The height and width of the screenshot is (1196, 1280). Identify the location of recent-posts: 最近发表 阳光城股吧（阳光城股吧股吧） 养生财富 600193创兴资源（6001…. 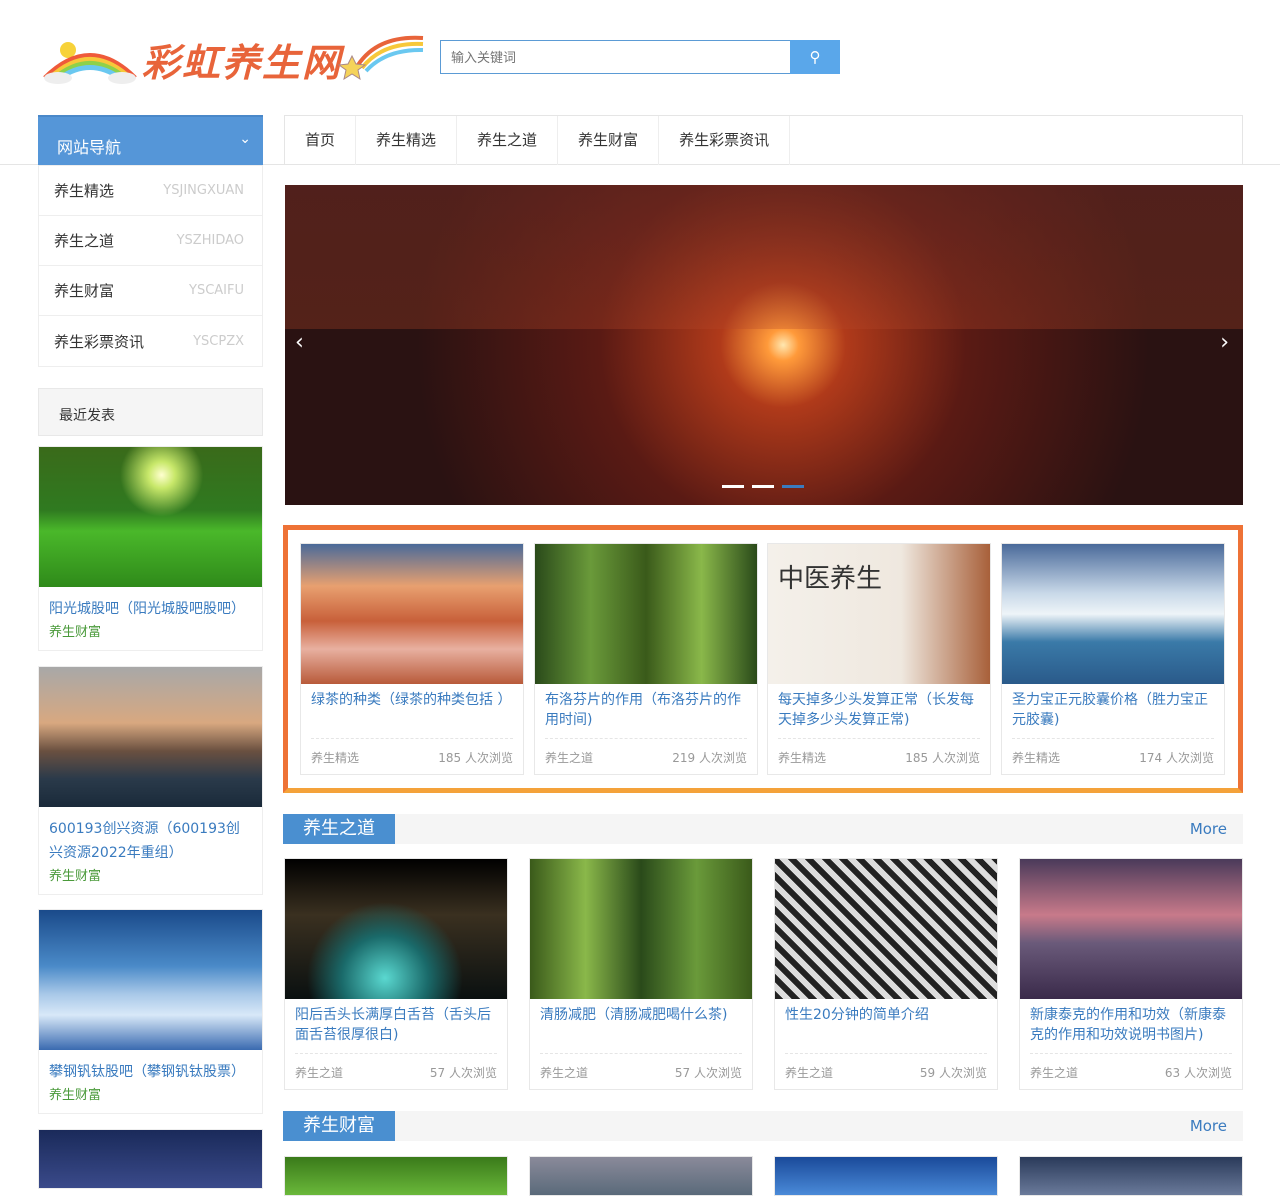
(150, 788).